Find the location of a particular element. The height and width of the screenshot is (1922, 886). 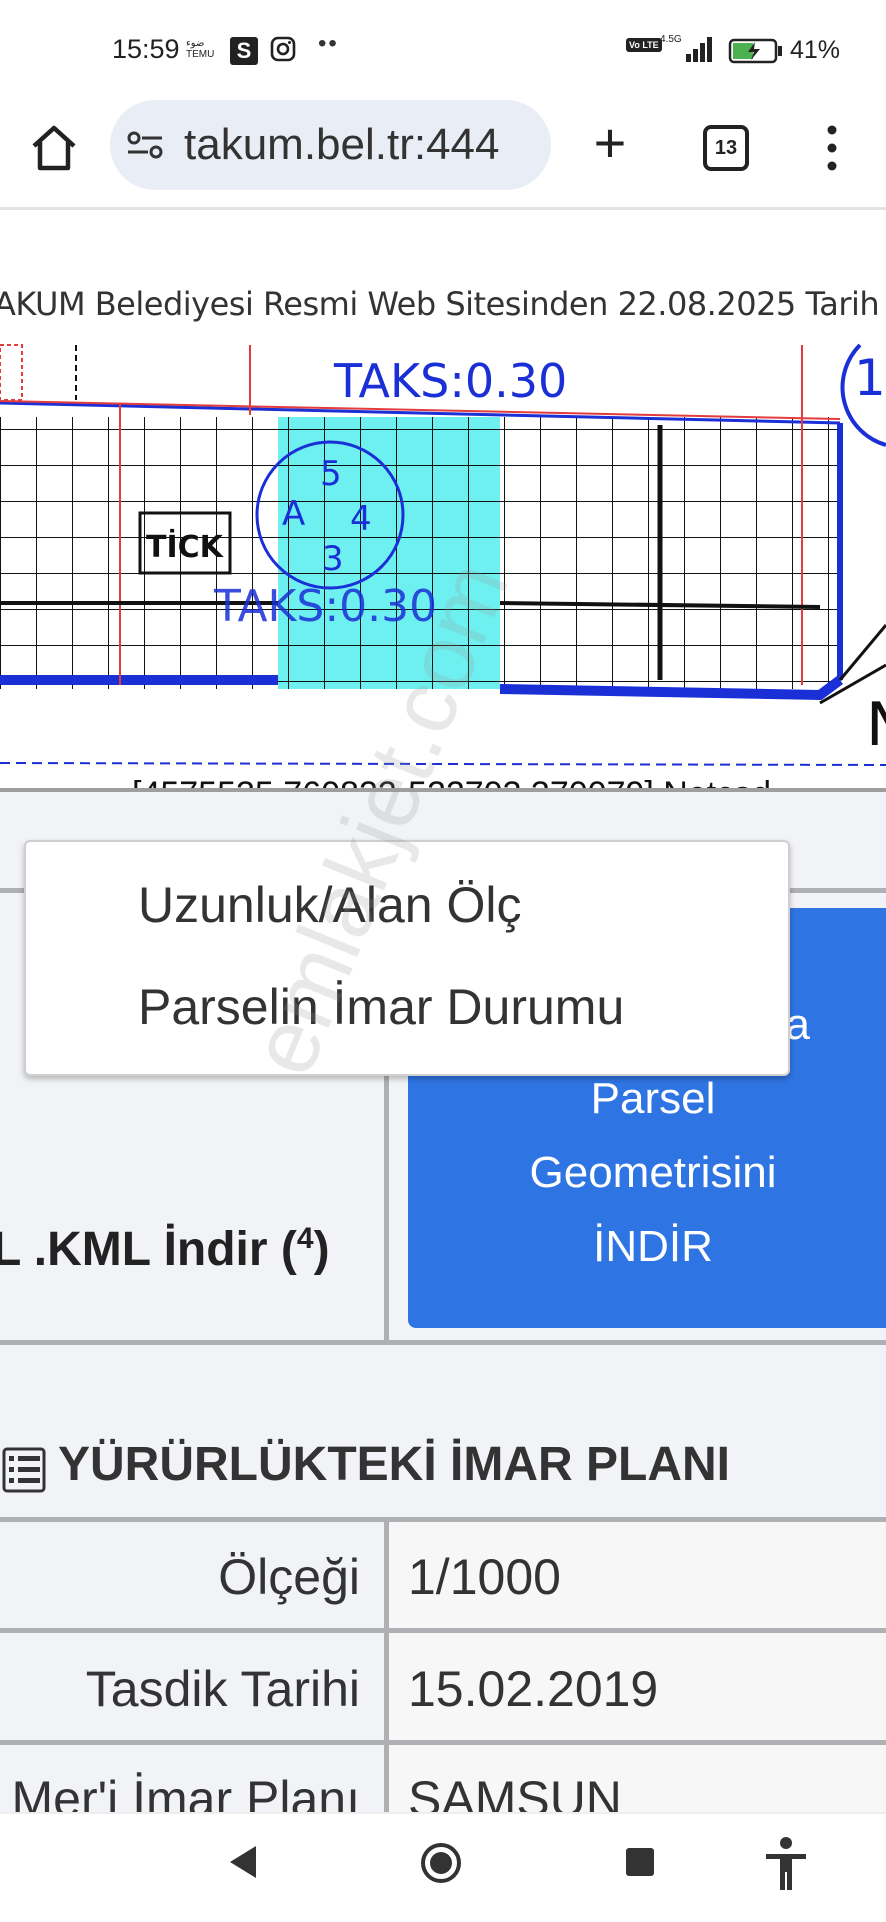

floor-number-3: 3 is located at coordinates (333, 559).